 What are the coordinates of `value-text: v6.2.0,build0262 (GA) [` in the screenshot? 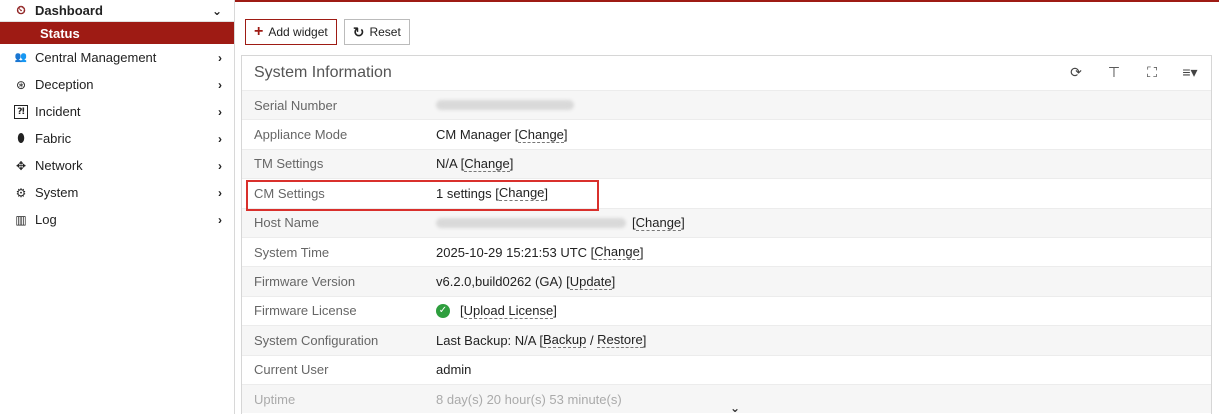 It's located at (503, 282).